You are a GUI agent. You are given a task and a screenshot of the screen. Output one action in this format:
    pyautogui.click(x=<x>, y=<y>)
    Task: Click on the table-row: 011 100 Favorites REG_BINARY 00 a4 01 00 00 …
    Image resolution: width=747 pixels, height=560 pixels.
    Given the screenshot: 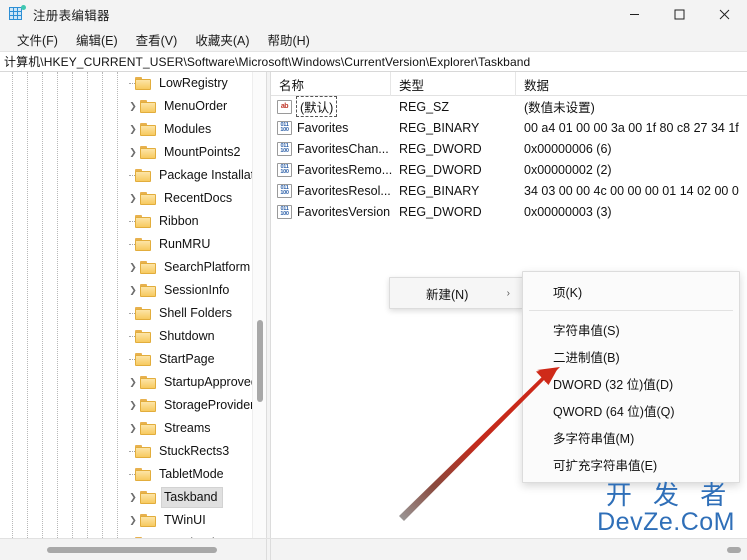 What is the action you would take?
    pyautogui.click(x=509, y=127)
    